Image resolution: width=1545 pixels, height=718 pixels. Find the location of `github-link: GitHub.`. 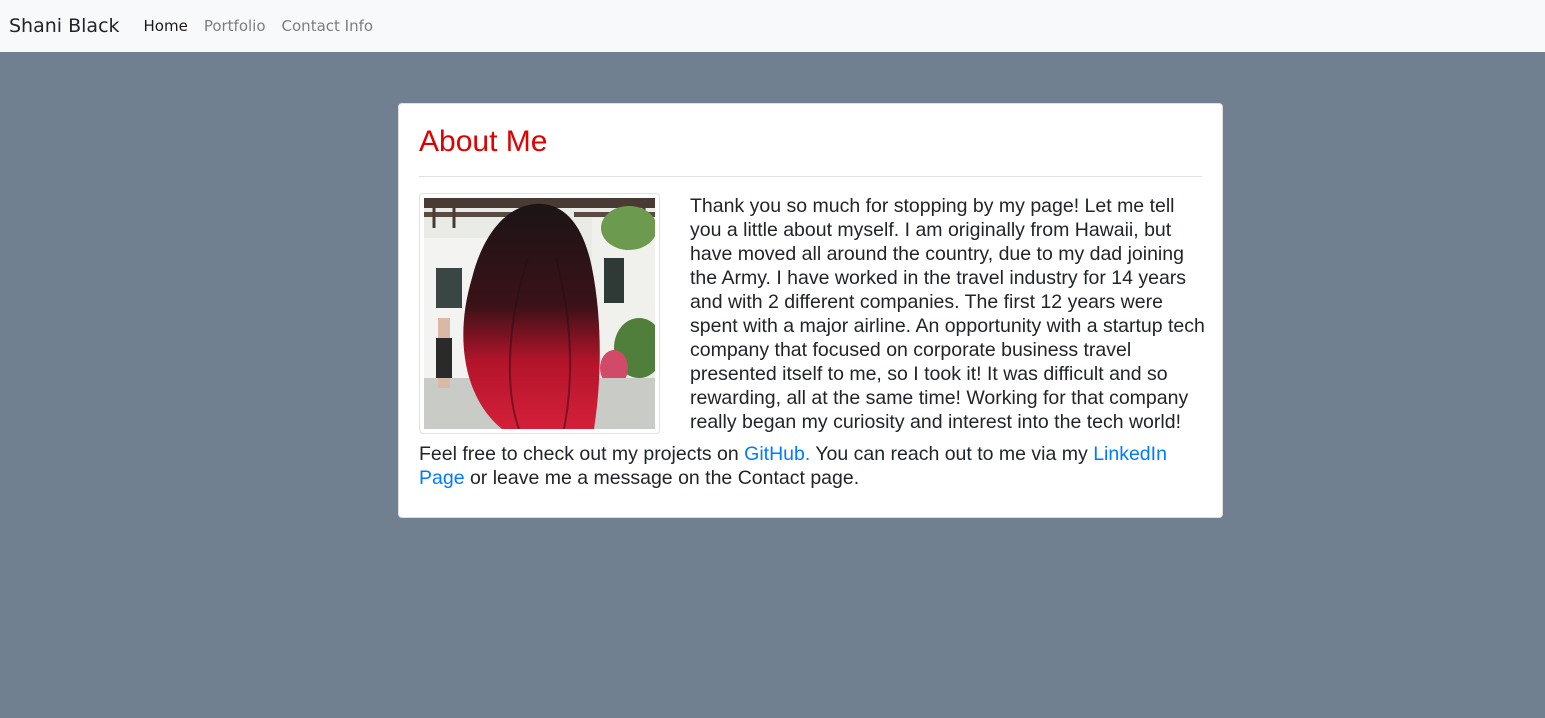

github-link: GitHub. is located at coordinates (777, 454).